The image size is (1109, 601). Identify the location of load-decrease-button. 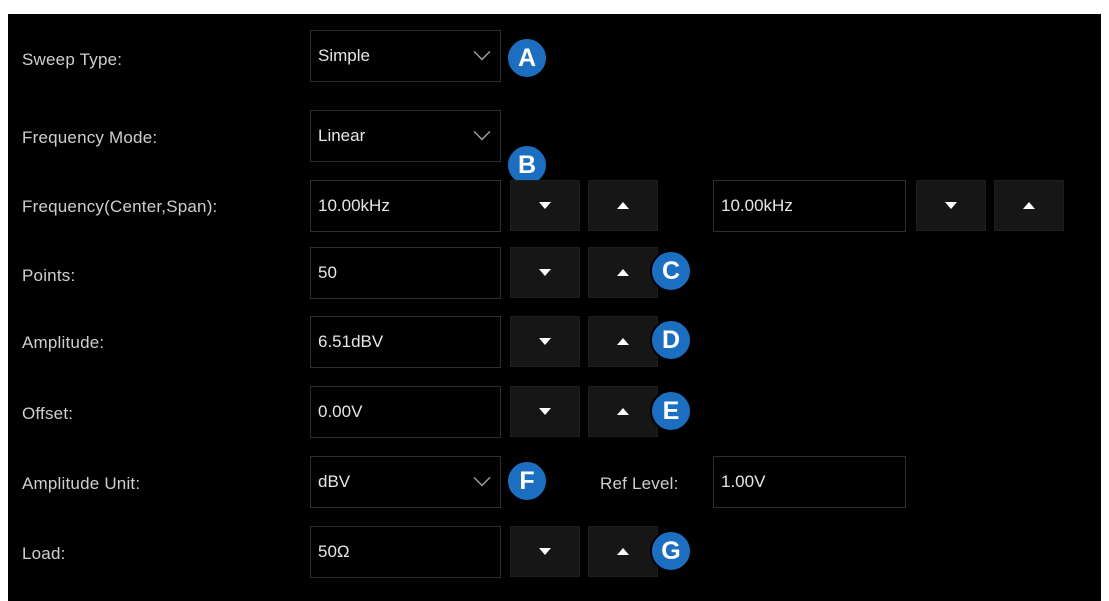
(545, 551).